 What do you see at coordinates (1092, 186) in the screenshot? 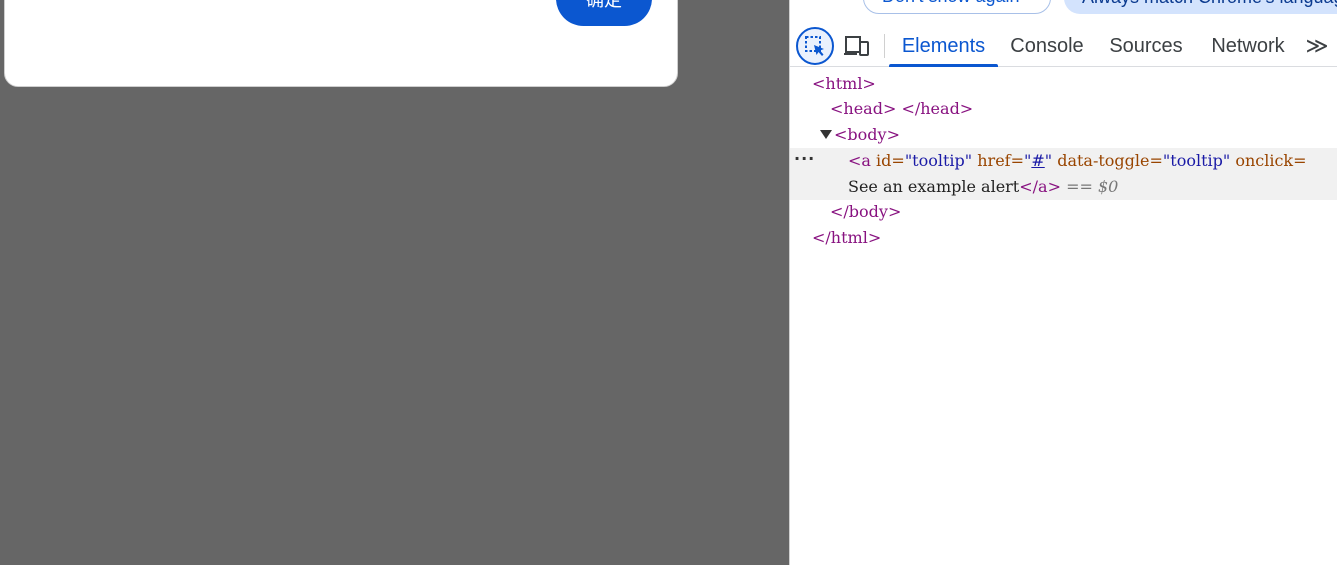
I see `selected-node-marker: == $0` at bounding box center [1092, 186].